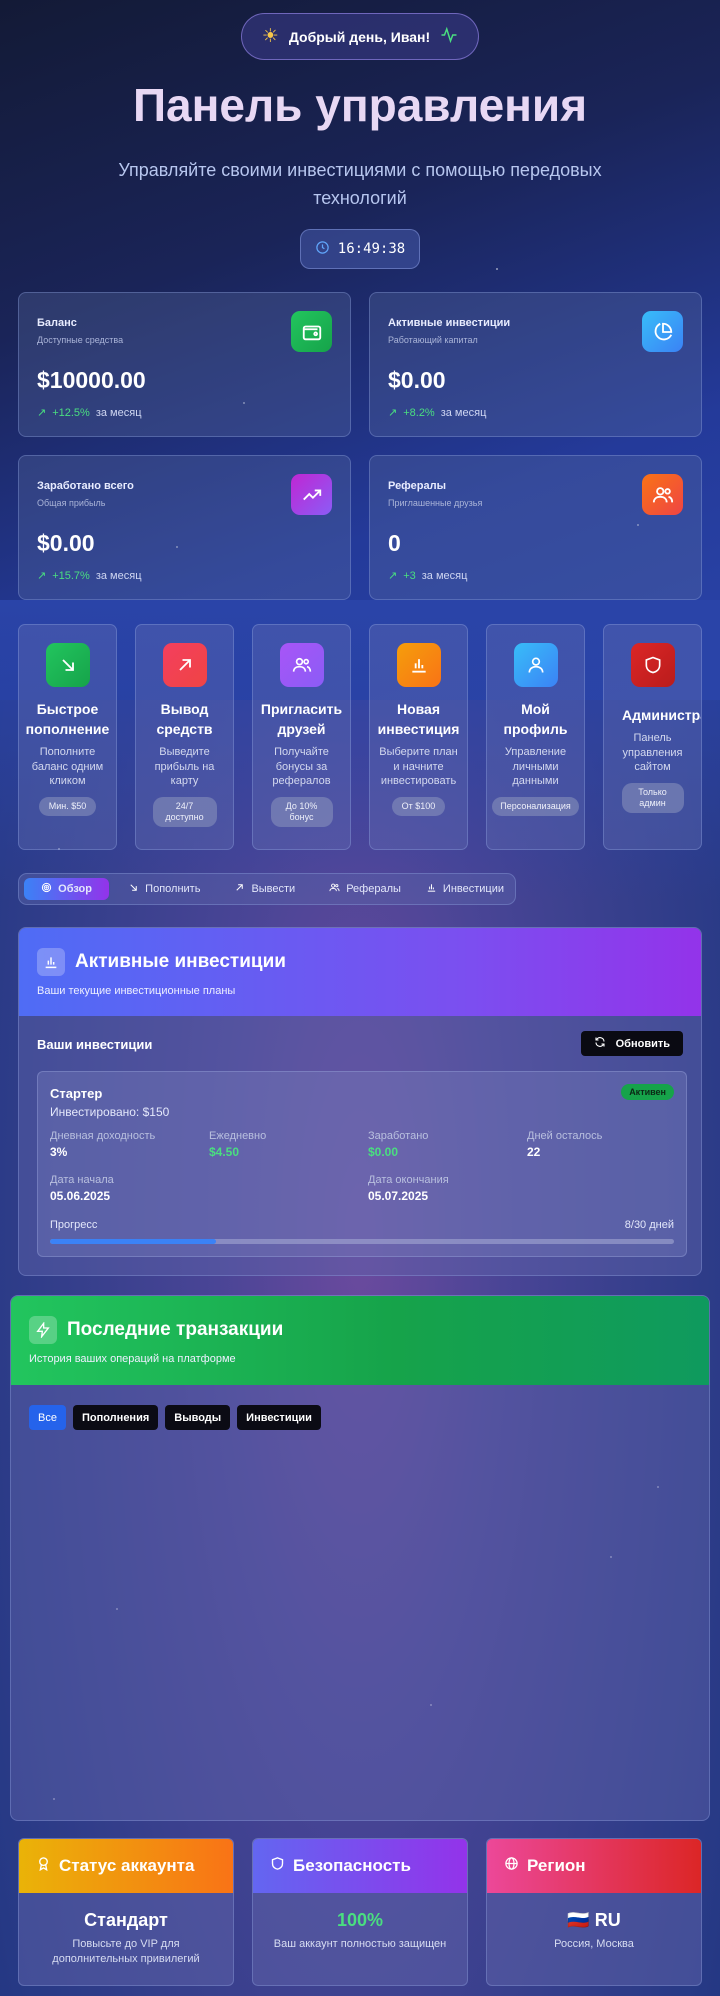 Image resolution: width=720 pixels, height=1996 pixels. I want to click on stat-change: +3, so click(409, 575).